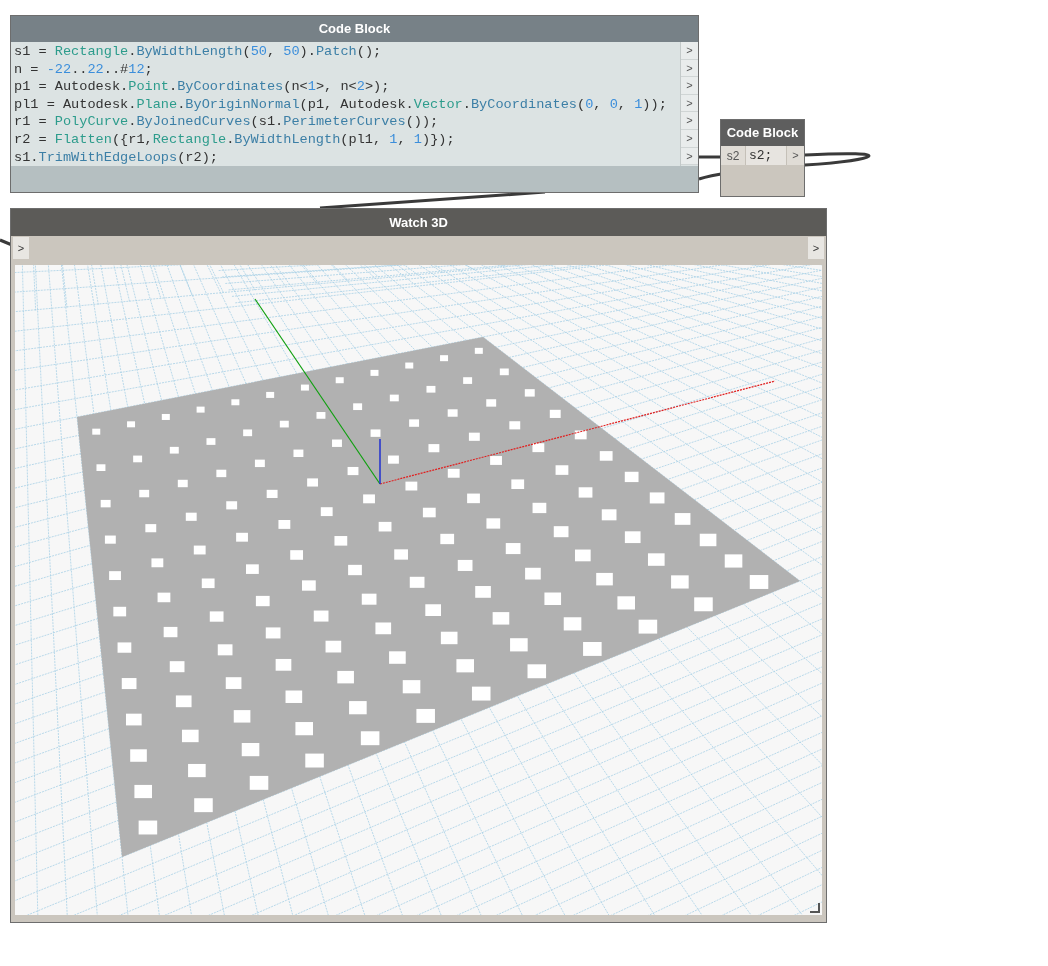 This screenshot has height=966, width=1048. What do you see at coordinates (733, 155) in the screenshot?
I see `input-port: s2` at bounding box center [733, 155].